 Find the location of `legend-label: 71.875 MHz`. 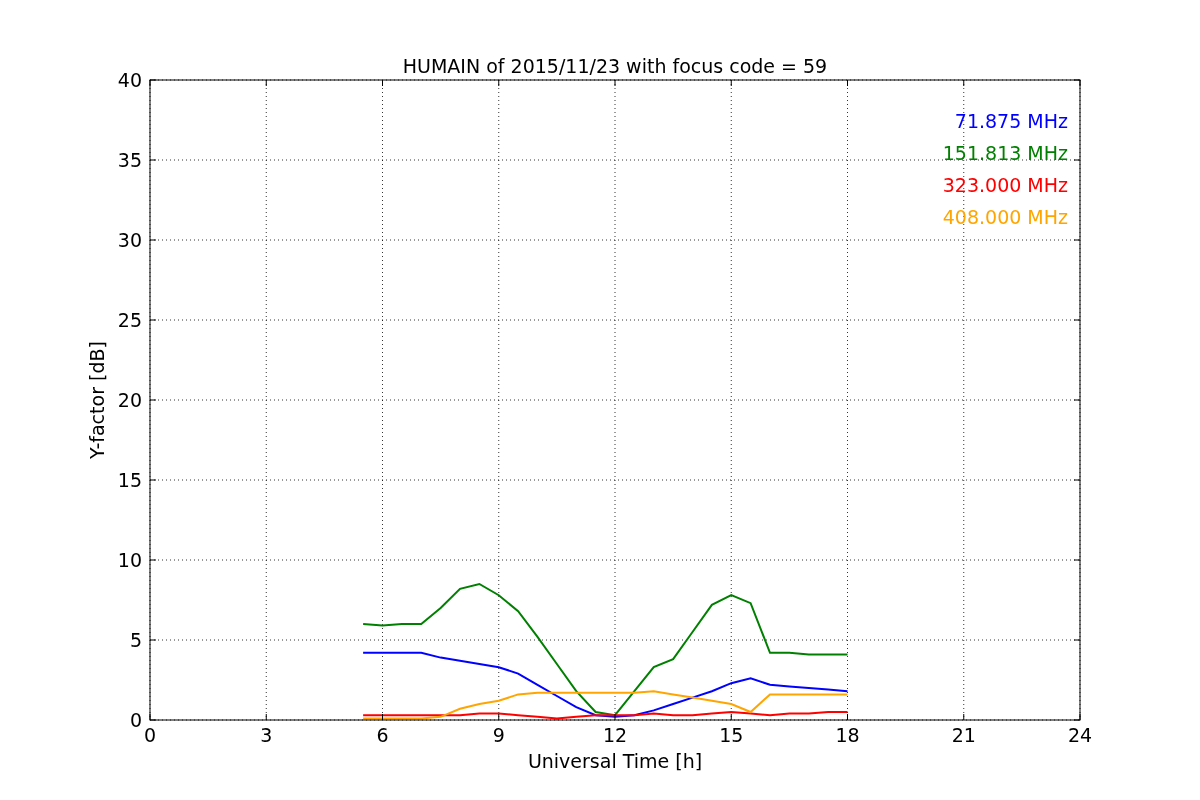

legend-label: 71.875 MHz is located at coordinates (1011, 121).